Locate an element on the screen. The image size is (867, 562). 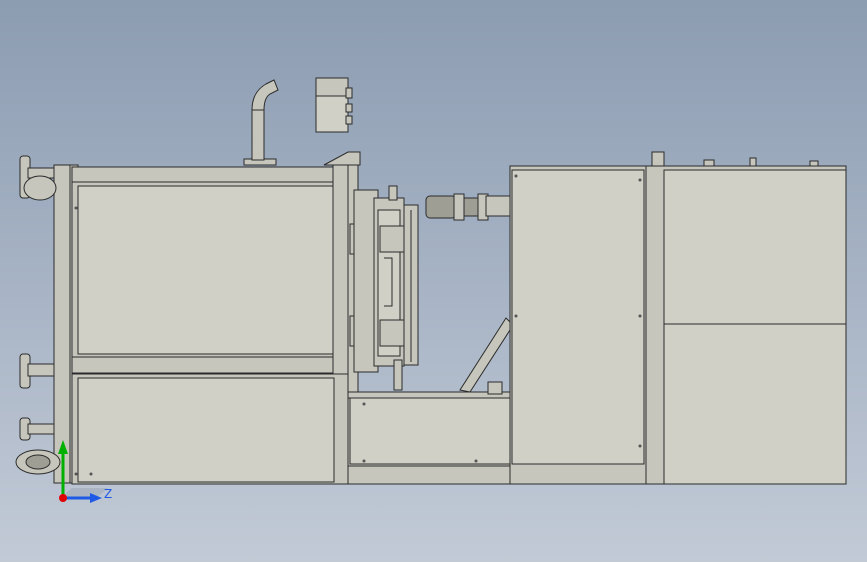
exhaust-pipe is located at coordinates (261, 122).